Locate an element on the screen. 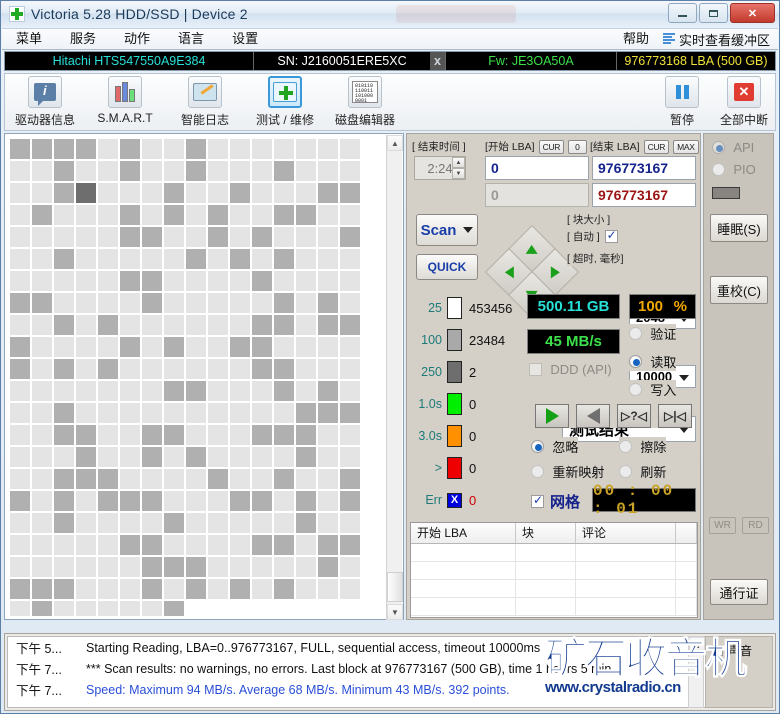  toolbar-smart-log: 智能日志 is located at coordinates (205, 102).